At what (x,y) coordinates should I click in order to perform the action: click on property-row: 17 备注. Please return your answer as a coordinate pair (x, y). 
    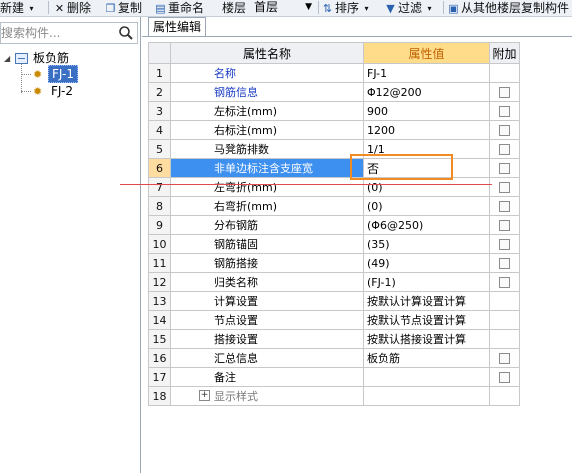
    Looking at the image, I should click on (334, 377).